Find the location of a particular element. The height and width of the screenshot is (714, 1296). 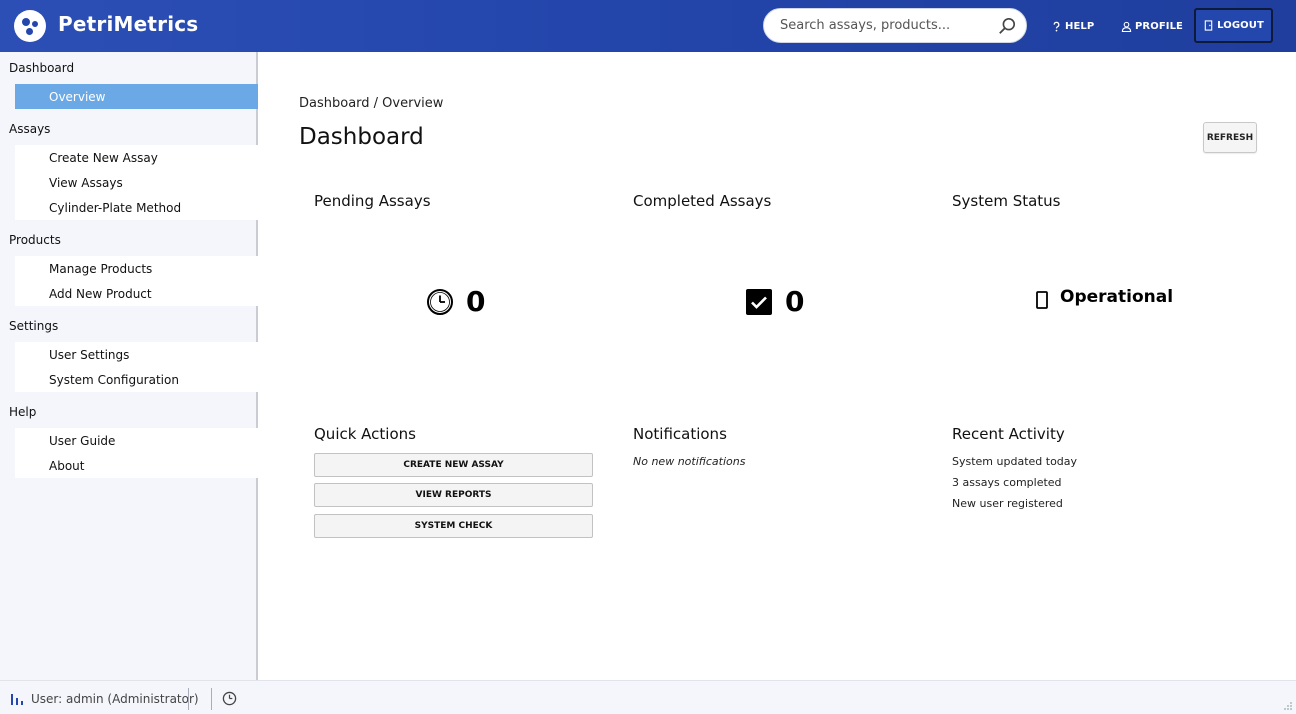

logout-button: LOGOUT is located at coordinates (1233, 25).